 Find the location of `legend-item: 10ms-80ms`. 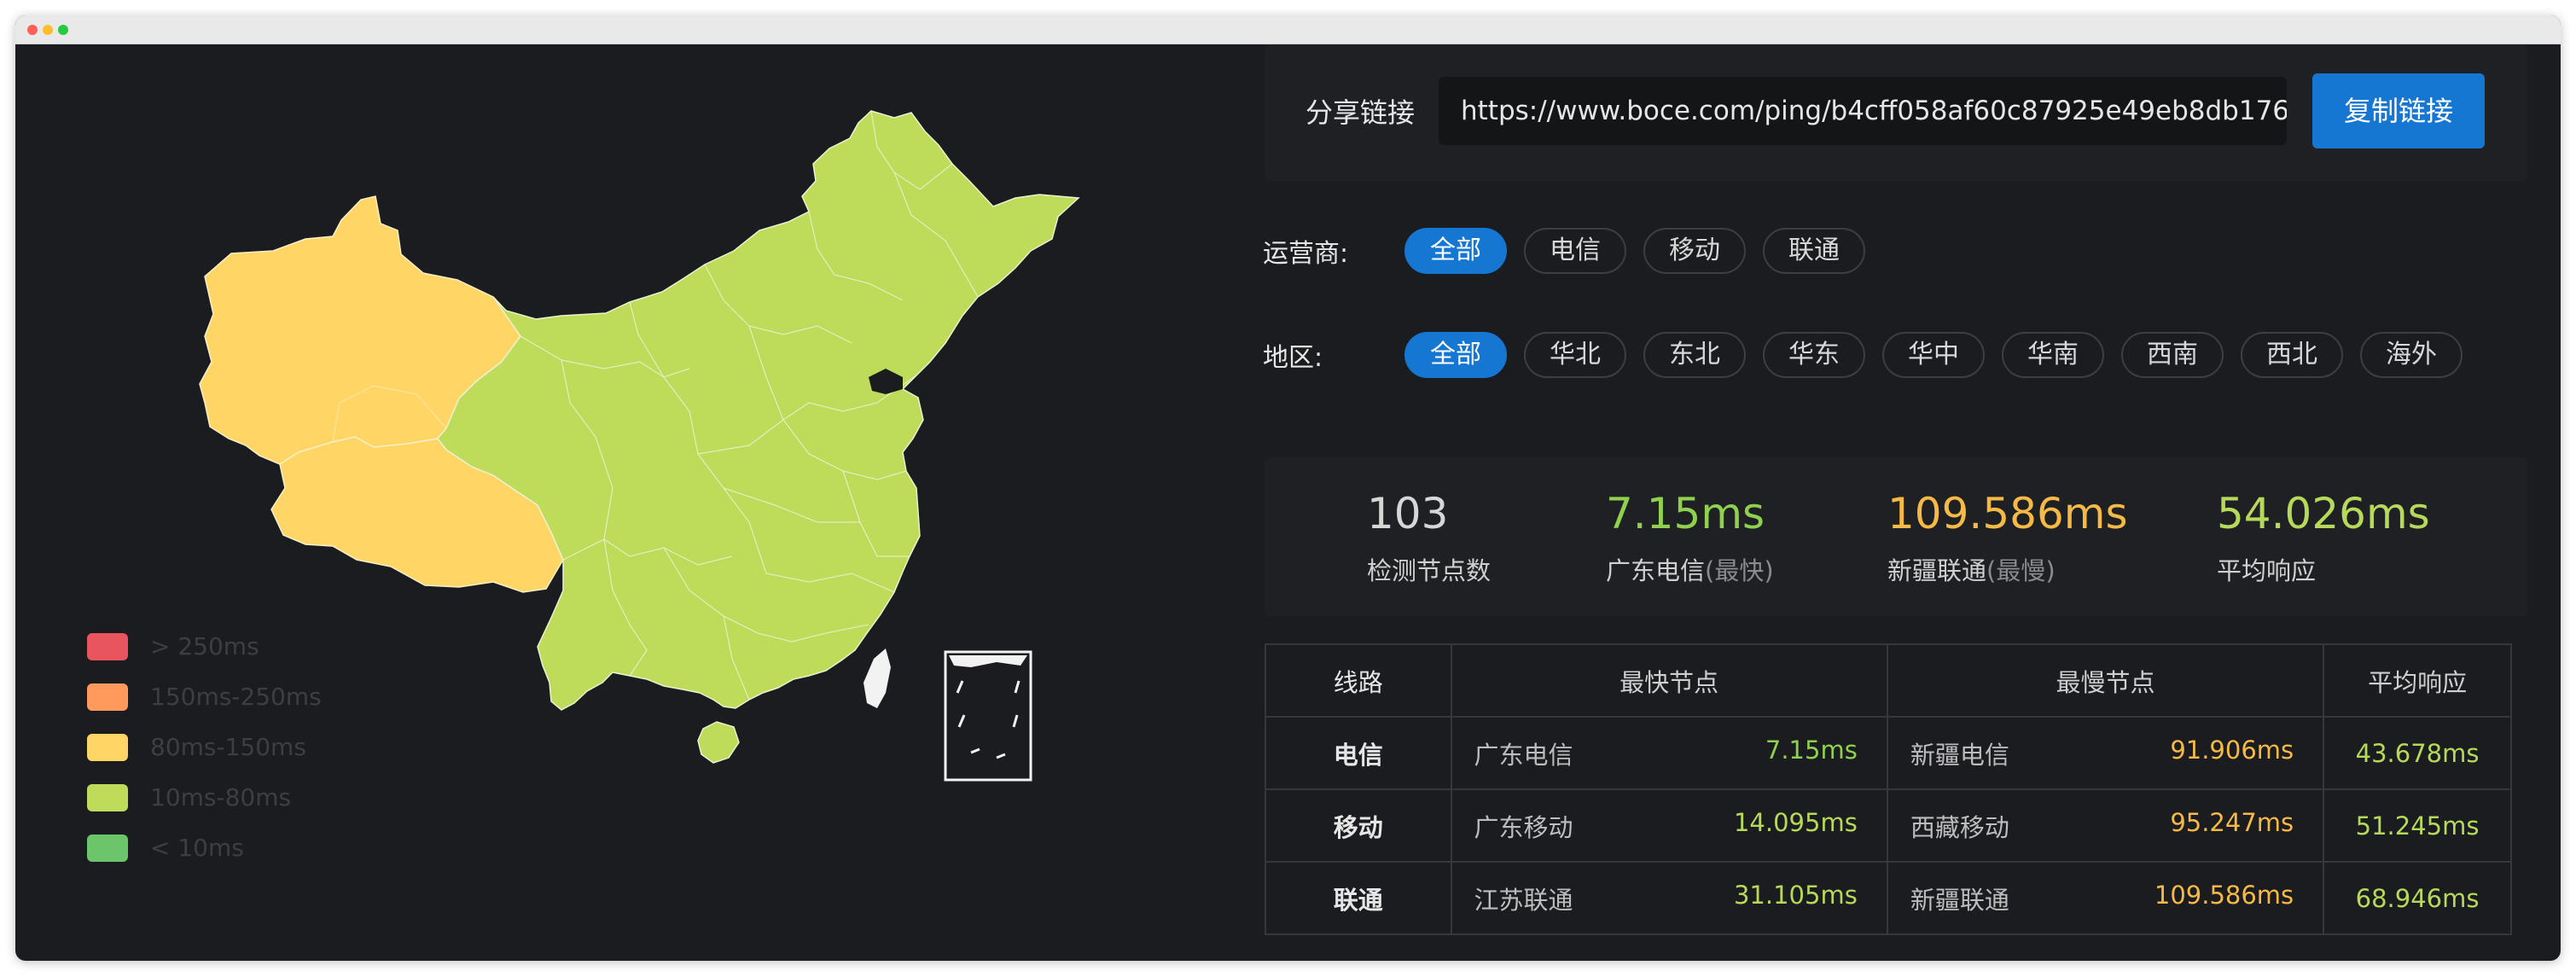

legend-item: 10ms-80ms is located at coordinates (204, 798).